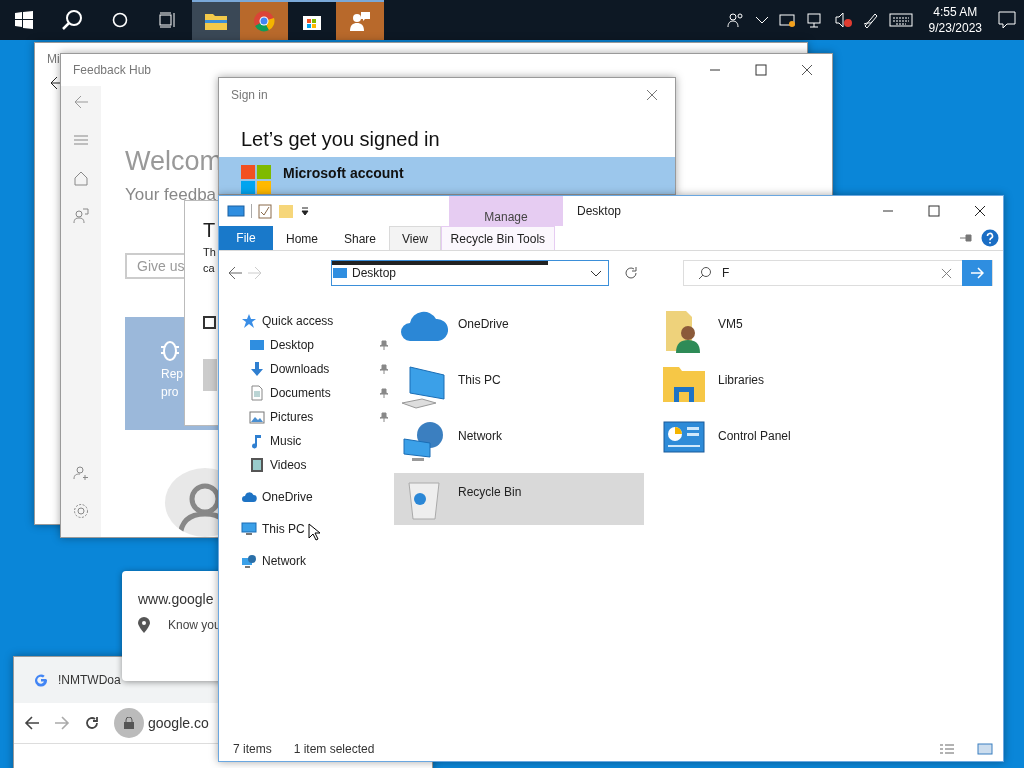  Describe the element at coordinates (340, 139) in the screenshot. I see `sign-in-heading: Let’s get you signed in` at that location.